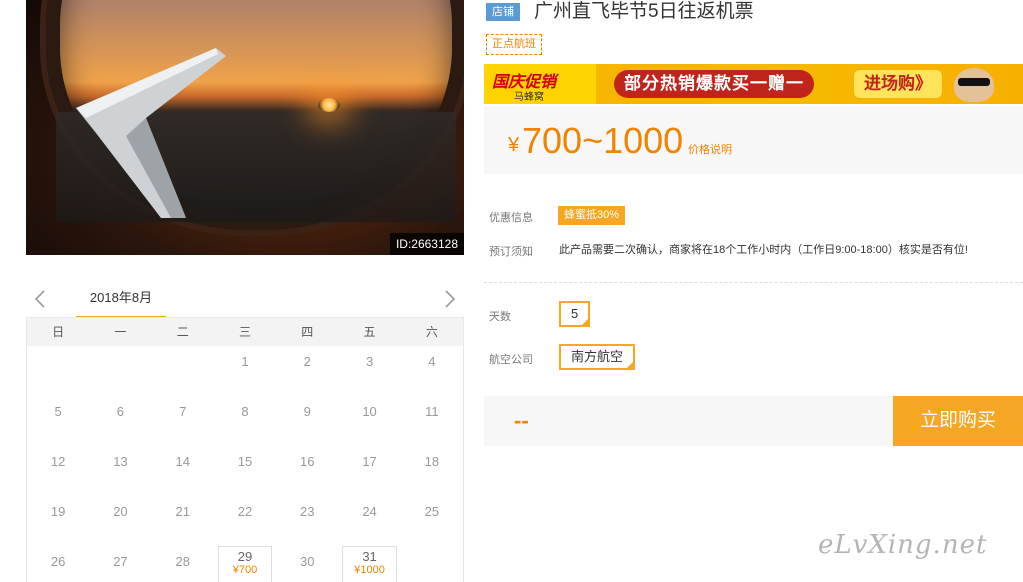 The image size is (1023, 582). I want to click on day-number: 10, so click(369, 411).